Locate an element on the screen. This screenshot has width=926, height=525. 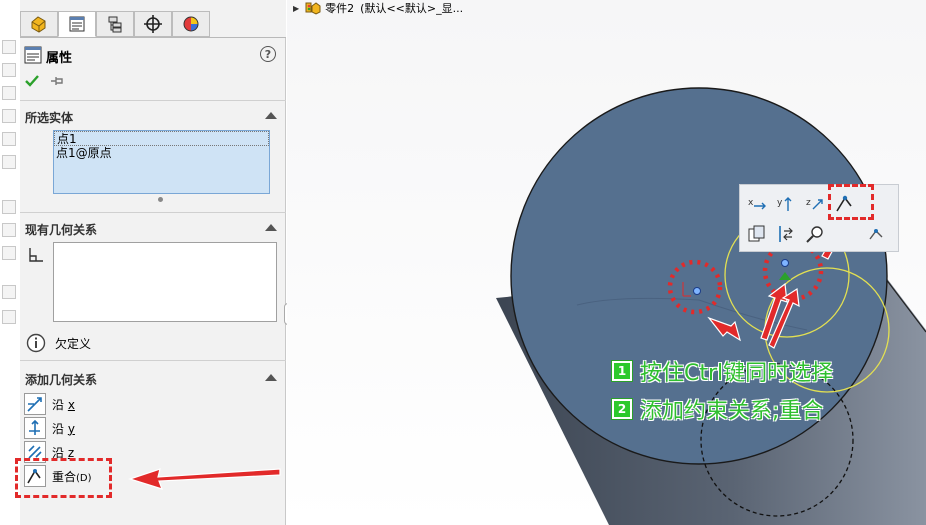
zoom-button is located at coordinates (815, 234).